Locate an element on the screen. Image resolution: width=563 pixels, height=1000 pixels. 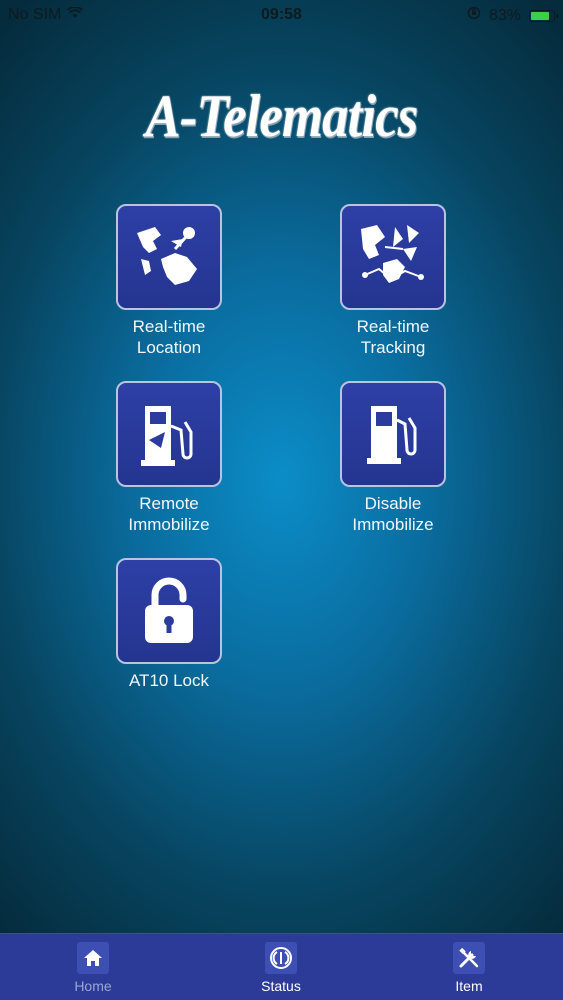
tab-bar: Home Status Item is located at coordinates (281, 966).